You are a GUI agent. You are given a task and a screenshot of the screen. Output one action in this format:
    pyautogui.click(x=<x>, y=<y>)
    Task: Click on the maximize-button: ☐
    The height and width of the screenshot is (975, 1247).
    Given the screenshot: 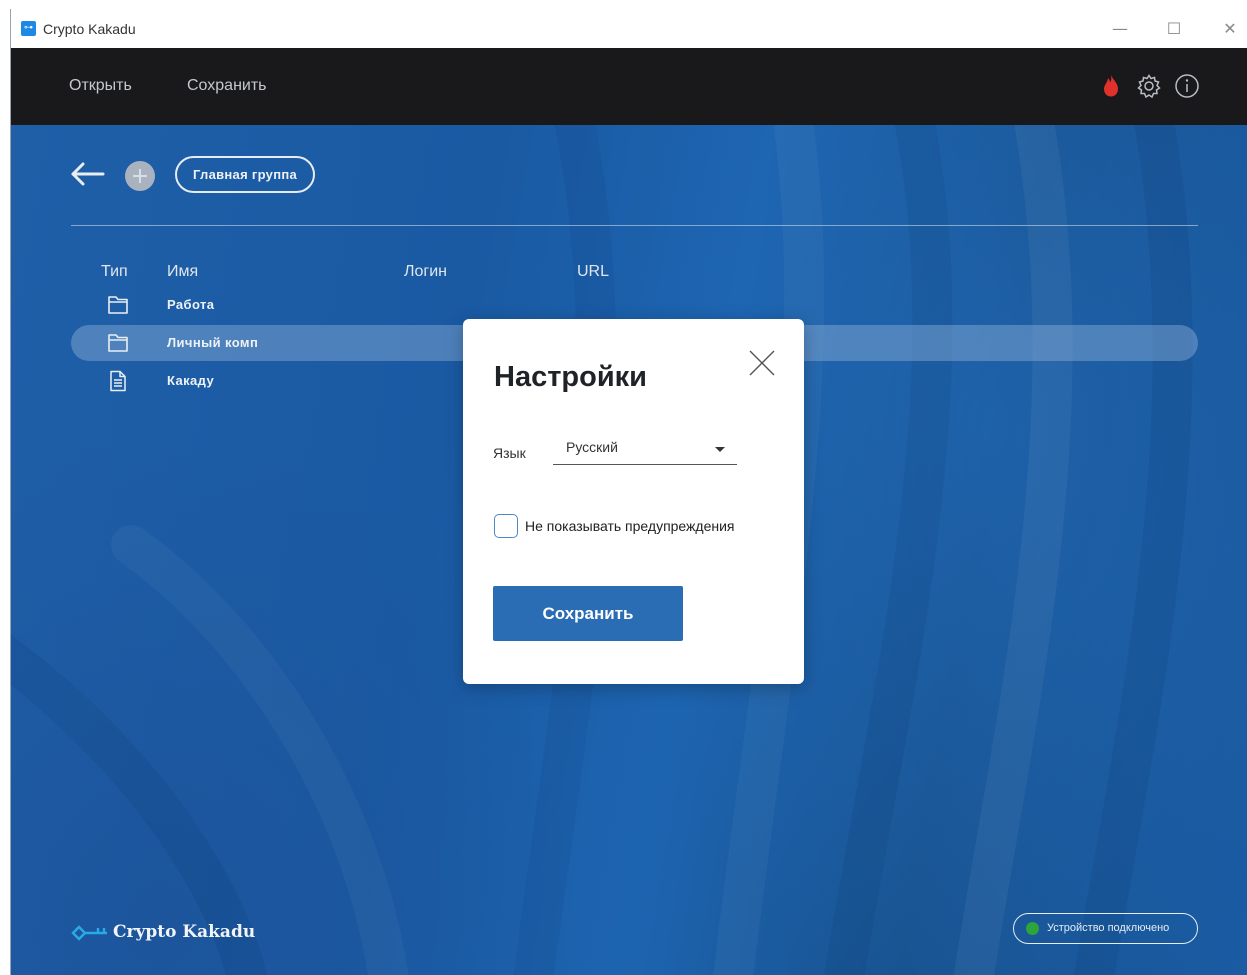 What is the action you would take?
    pyautogui.click(x=1174, y=29)
    